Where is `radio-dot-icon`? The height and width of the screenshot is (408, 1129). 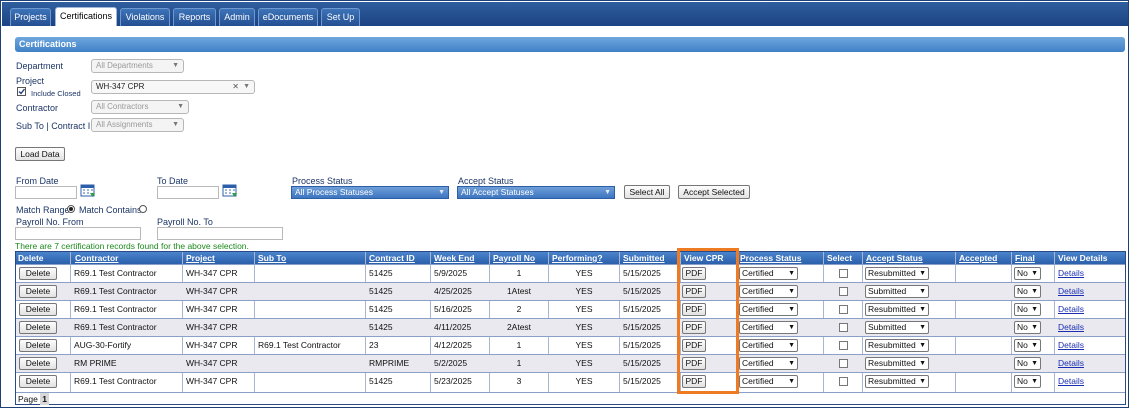
radio-dot-icon is located at coordinates (71, 209).